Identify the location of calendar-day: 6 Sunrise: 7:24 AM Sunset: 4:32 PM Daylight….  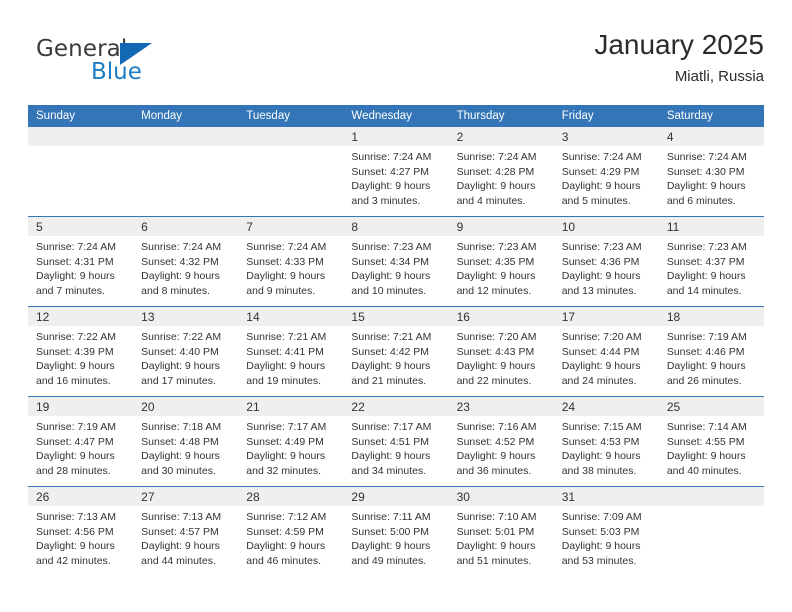
(186, 261).